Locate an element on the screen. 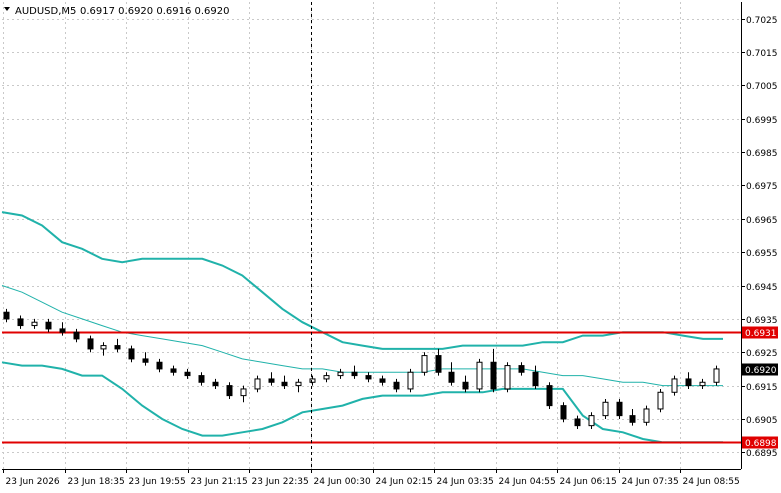  y-tick-label: 0.6915 is located at coordinates (762, 388).